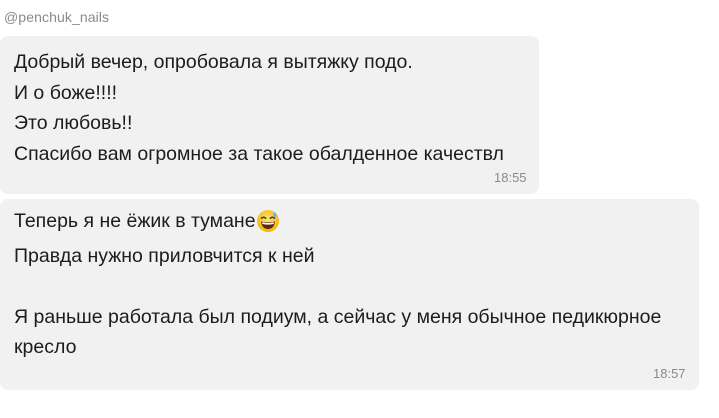 Image resolution: width=719 pixels, height=418 pixels. What do you see at coordinates (45, 347) in the screenshot?
I see `message-text-line: кресло` at bounding box center [45, 347].